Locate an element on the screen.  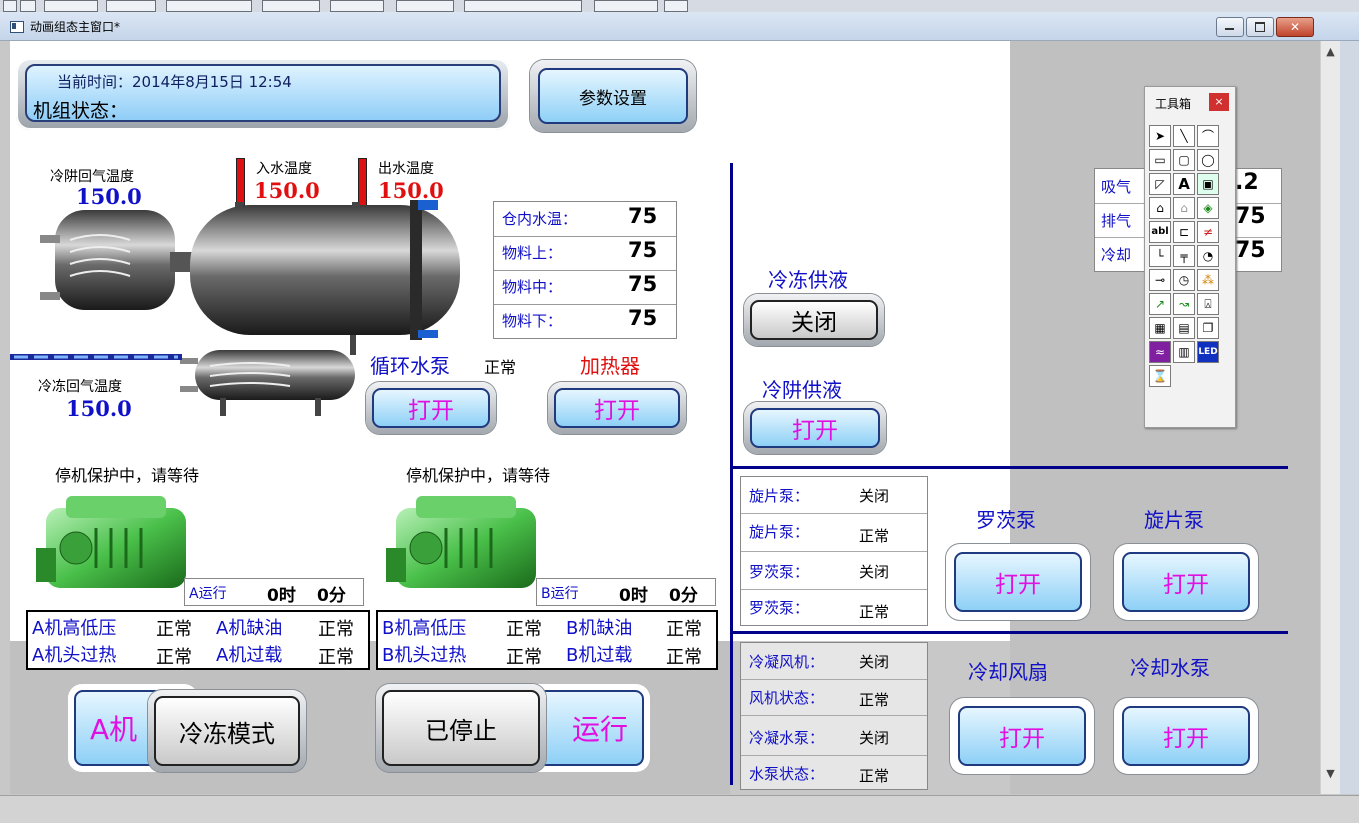
vertical-scrollbar: ▲ ▼ is located at coordinates (1330, 417).